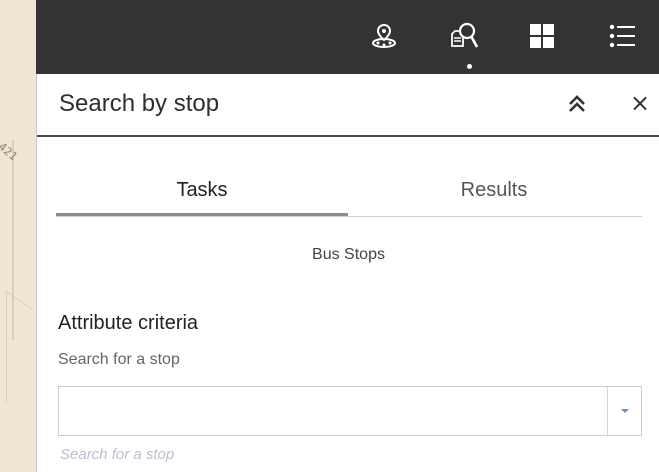 This screenshot has width=659, height=472. What do you see at coordinates (18, 236) in the screenshot?
I see `map-background: 421` at bounding box center [18, 236].